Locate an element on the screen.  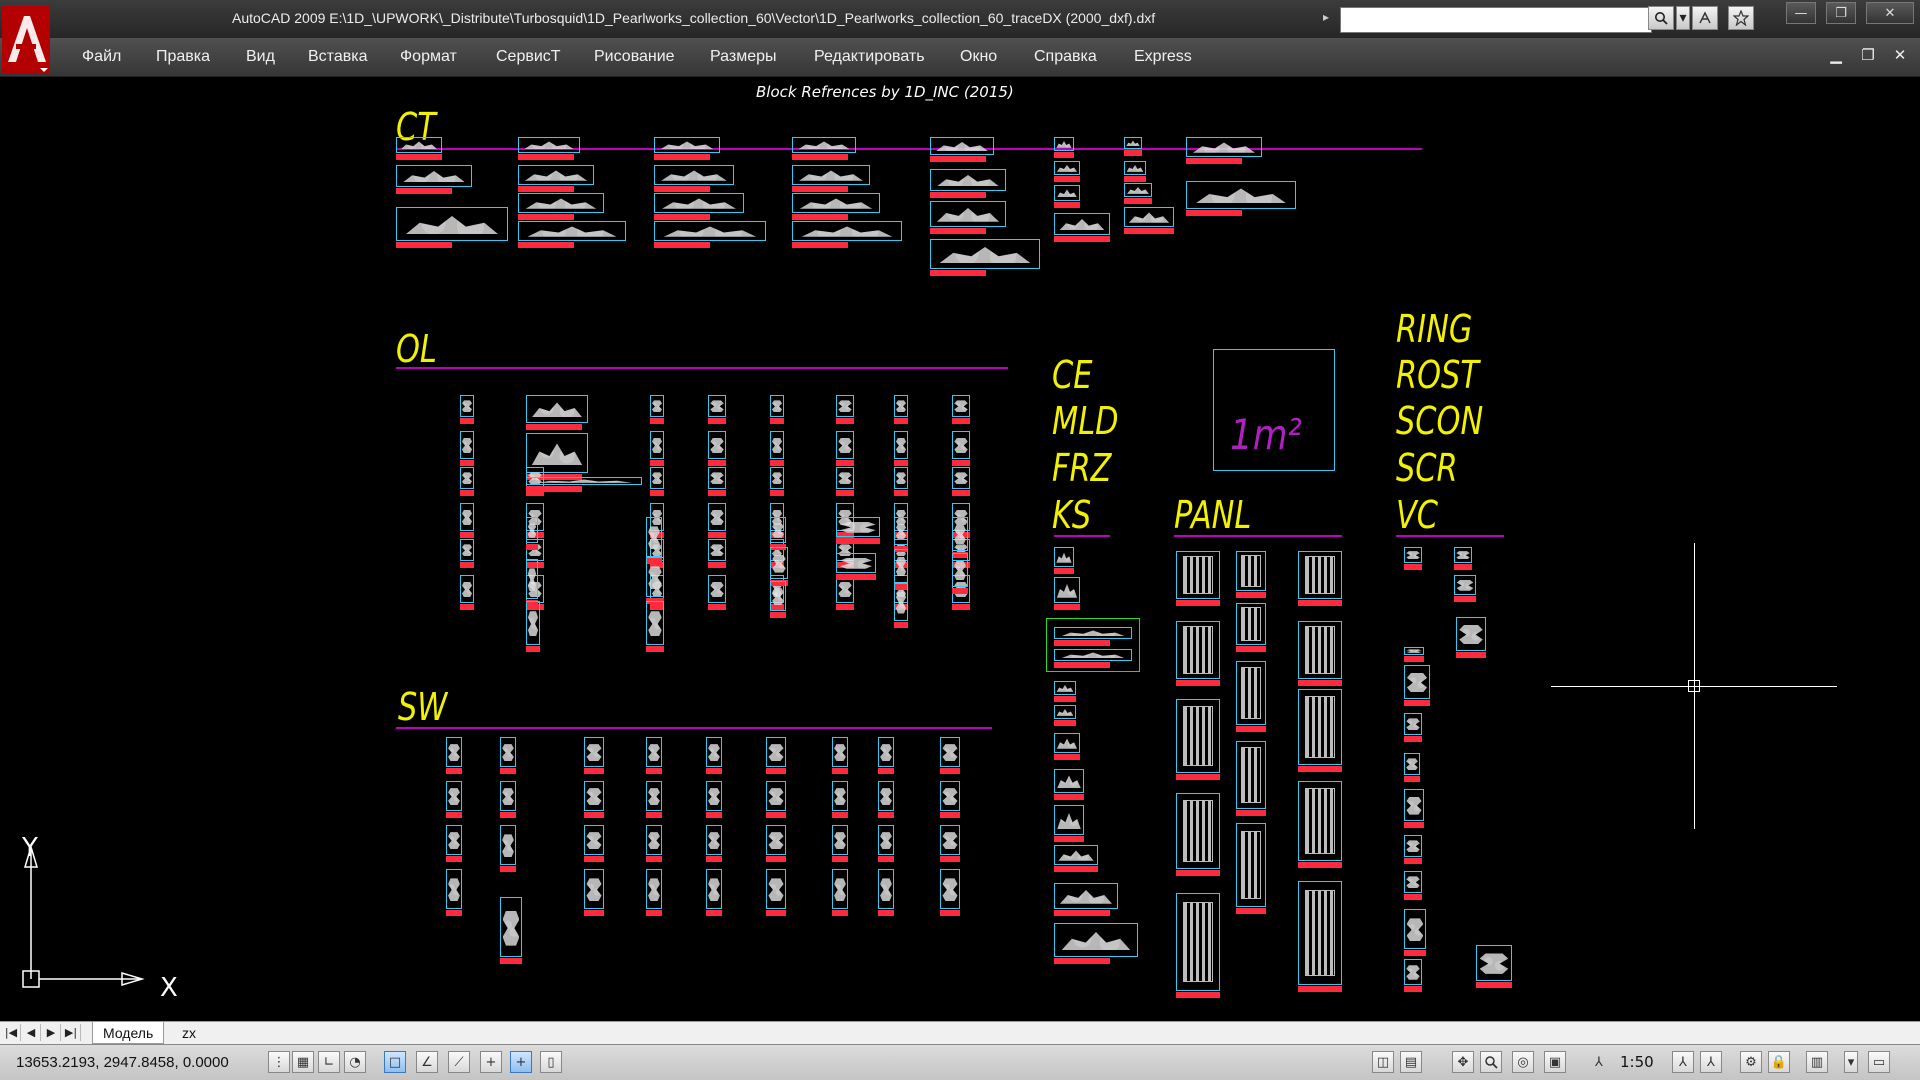
next-tab-icon: ▶ is located at coordinates (51, 1032).